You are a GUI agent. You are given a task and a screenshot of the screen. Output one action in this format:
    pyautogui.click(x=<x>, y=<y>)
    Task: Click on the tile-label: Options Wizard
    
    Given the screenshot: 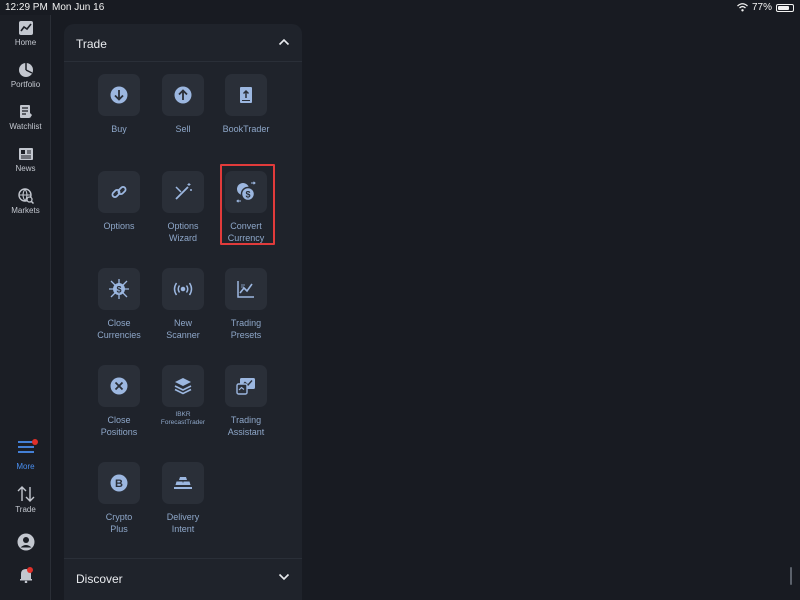 What is the action you would take?
    pyautogui.click(x=183, y=232)
    